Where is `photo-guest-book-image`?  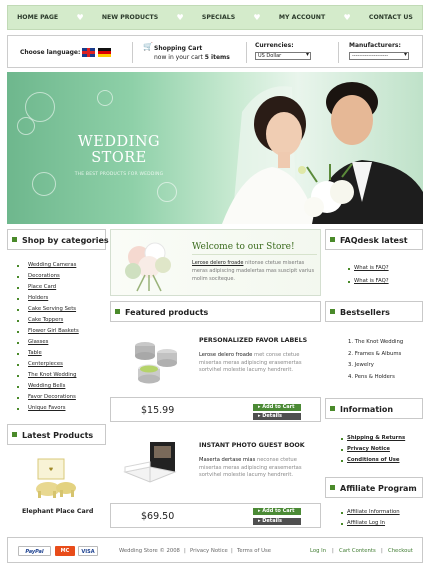
photo-guest-book-image is located at coordinates (152, 464).